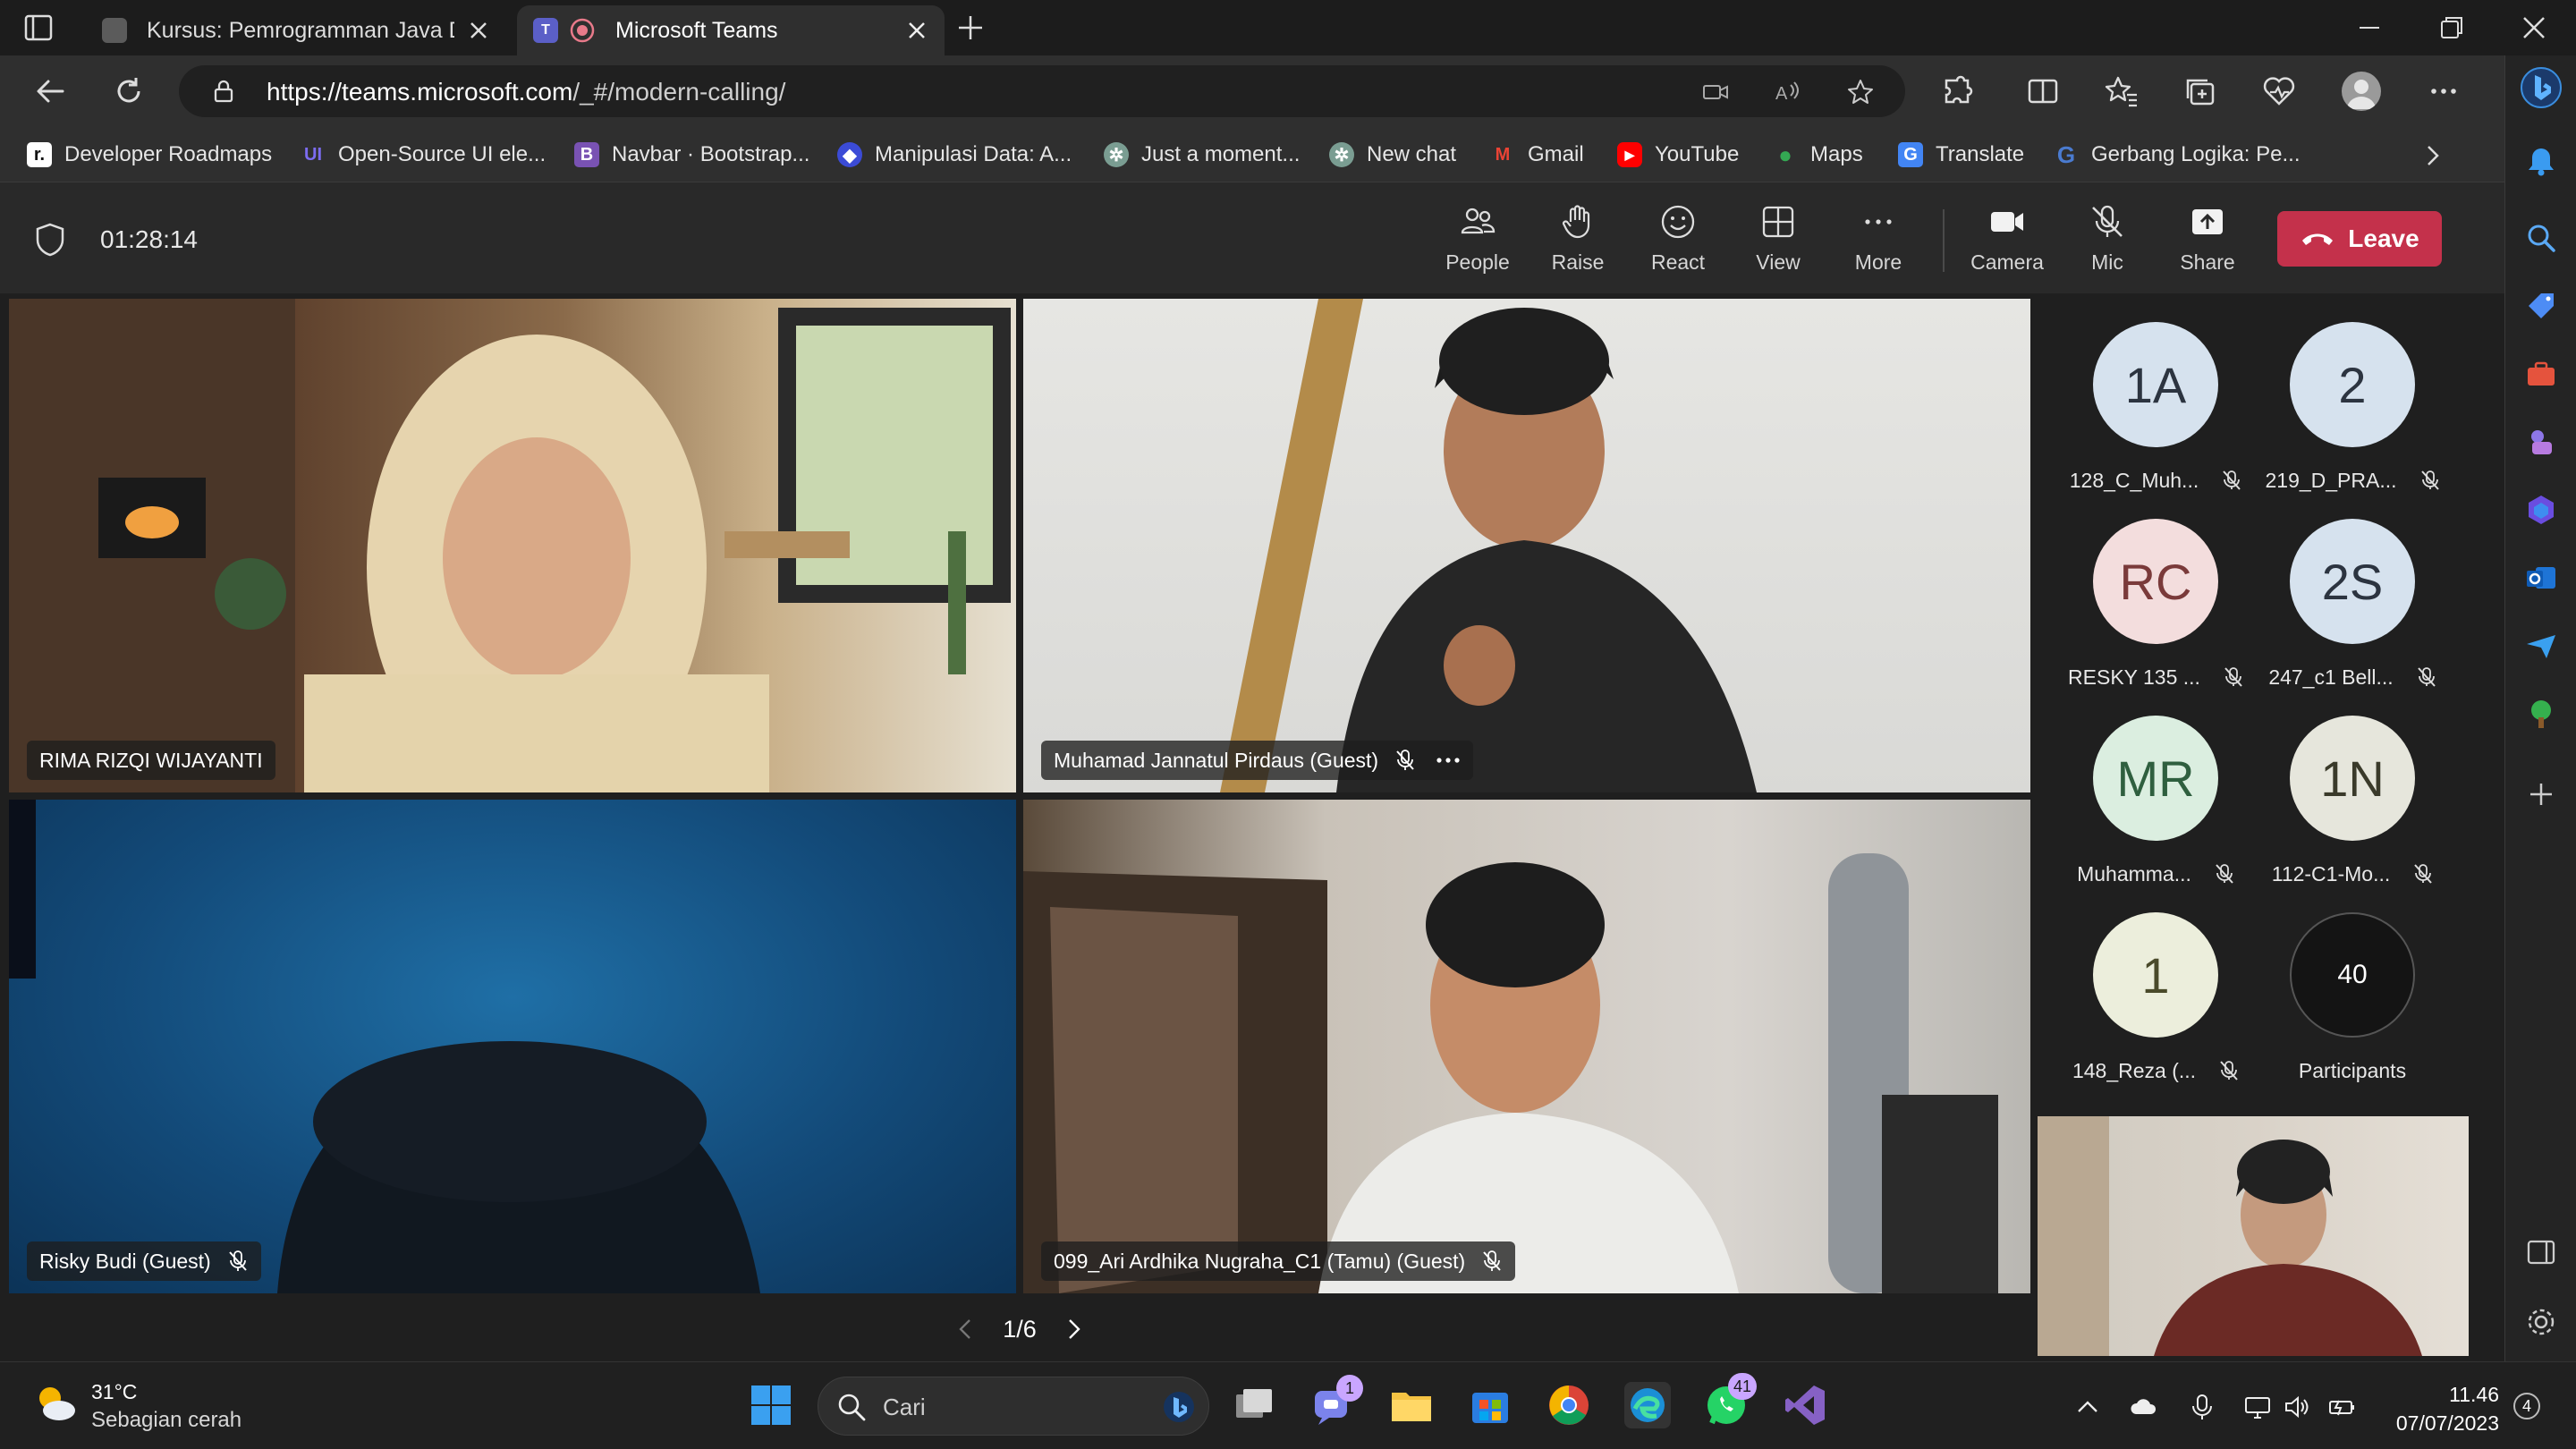 The height and width of the screenshot is (1449, 2576). Describe the element at coordinates (1569, 1405) in the screenshot. I see `chrome-icon` at that location.